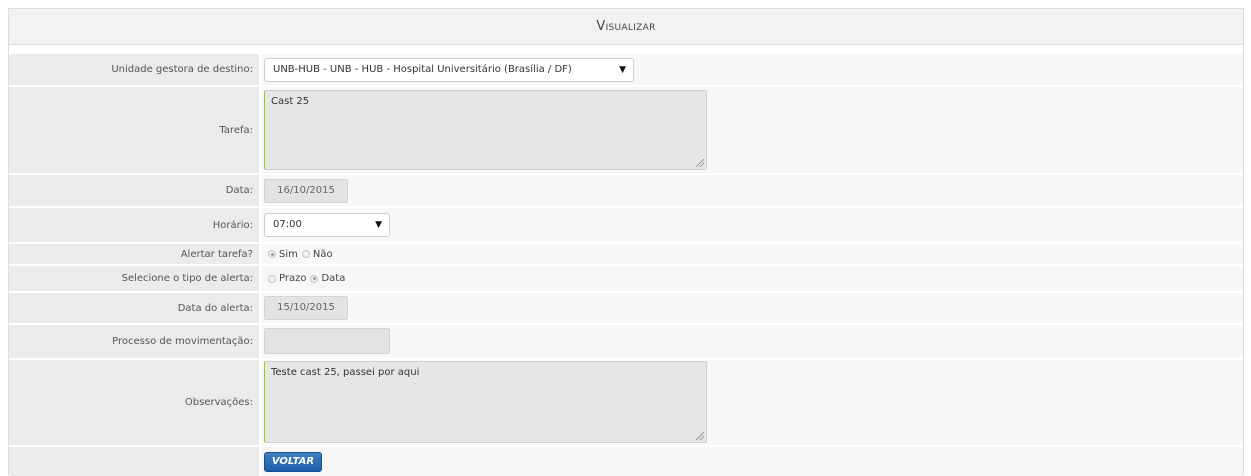 This screenshot has height=476, width=1251. What do you see at coordinates (290, 101) in the screenshot?
I see `tarefa-value: Cast 25` at bounding box center [290, 101].